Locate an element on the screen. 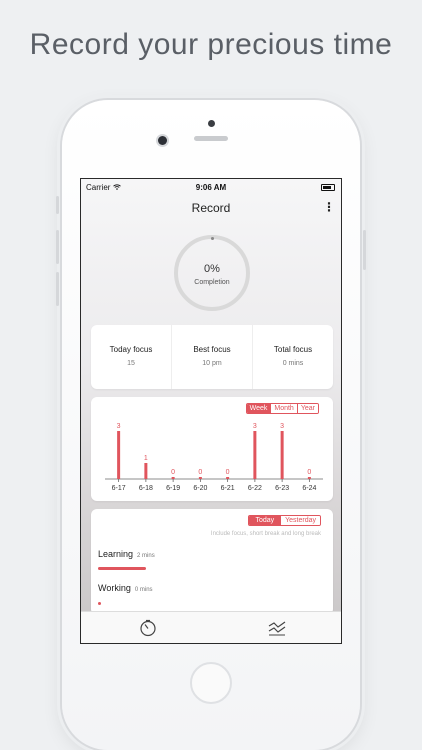 This screenshot has width=422, height=750. power-button is located at coordinates (364, 250).